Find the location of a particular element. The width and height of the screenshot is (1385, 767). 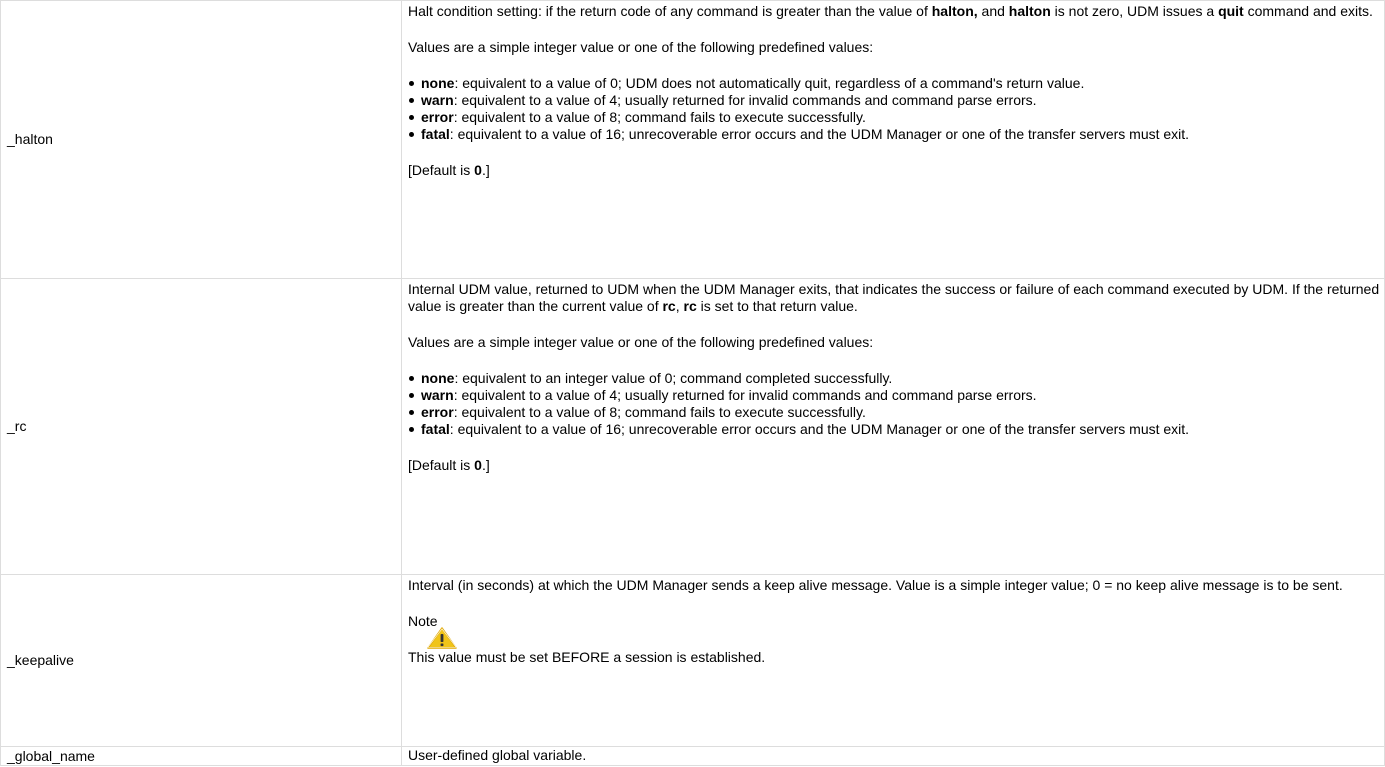

bold-term: halton is located at coordinates (1029, 11).